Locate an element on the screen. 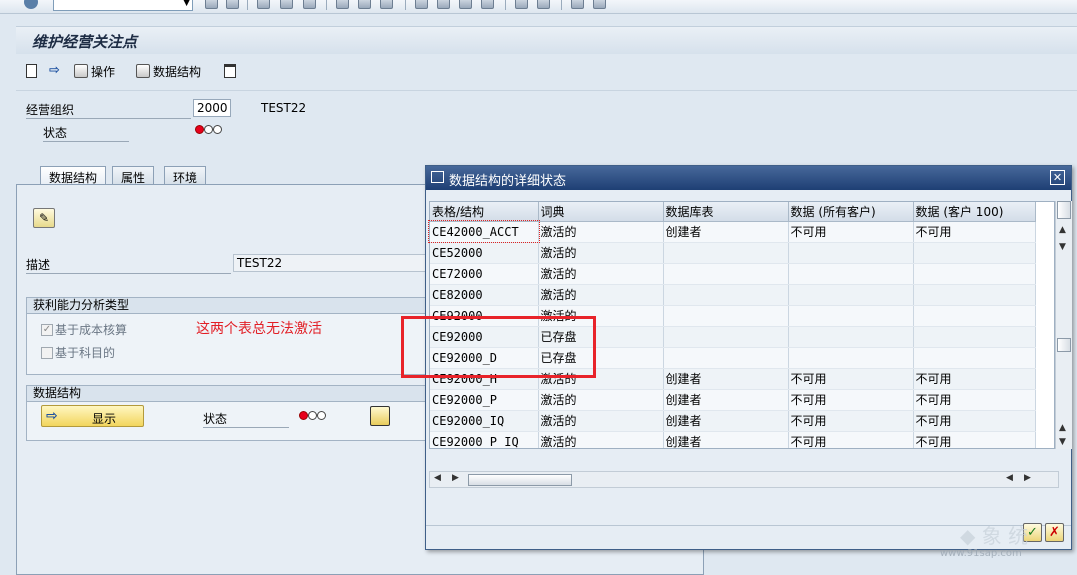 This screenshot has height=575, width=1077. first-page-icon is located at coordinates (421, 4).